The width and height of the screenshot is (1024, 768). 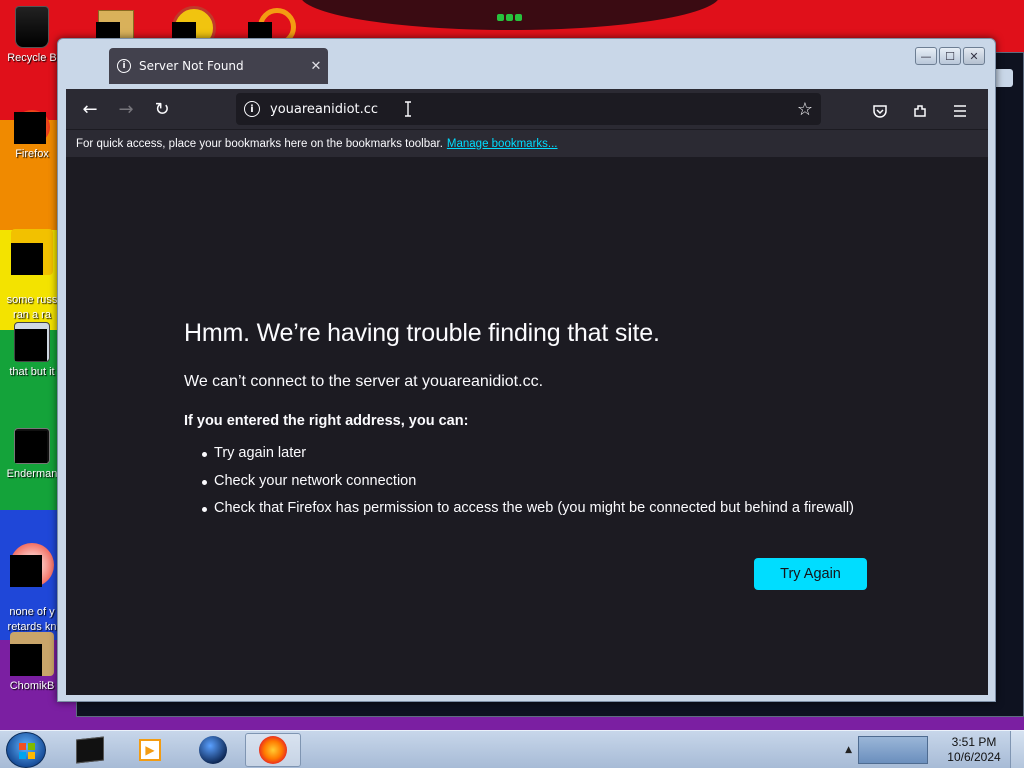 I want to click on windows-logo-icon, so click(x=27, y=751).